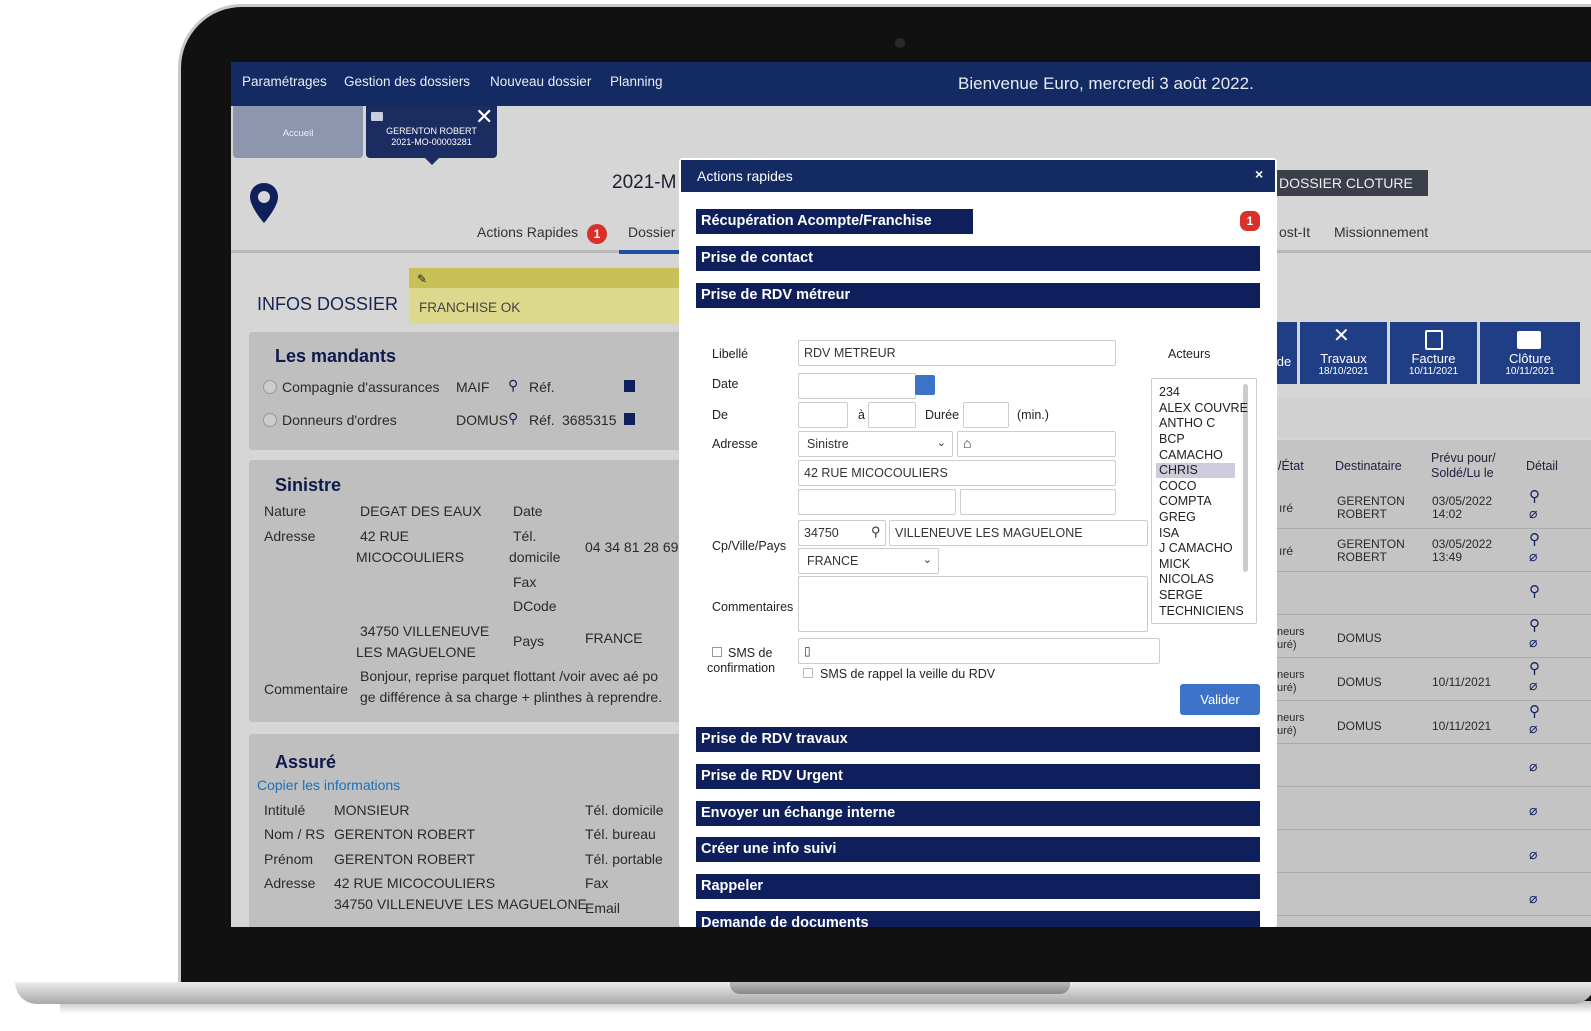  Describe the element at coordinates (986, 415) in the screenshot. I see `duree-input` at that location.